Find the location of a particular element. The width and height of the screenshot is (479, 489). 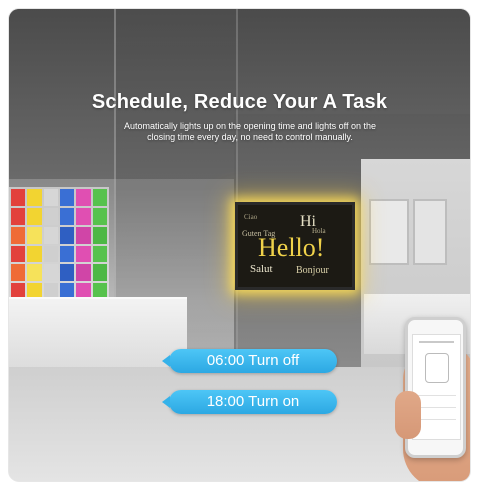

counter is located at coordinates (98, 333).